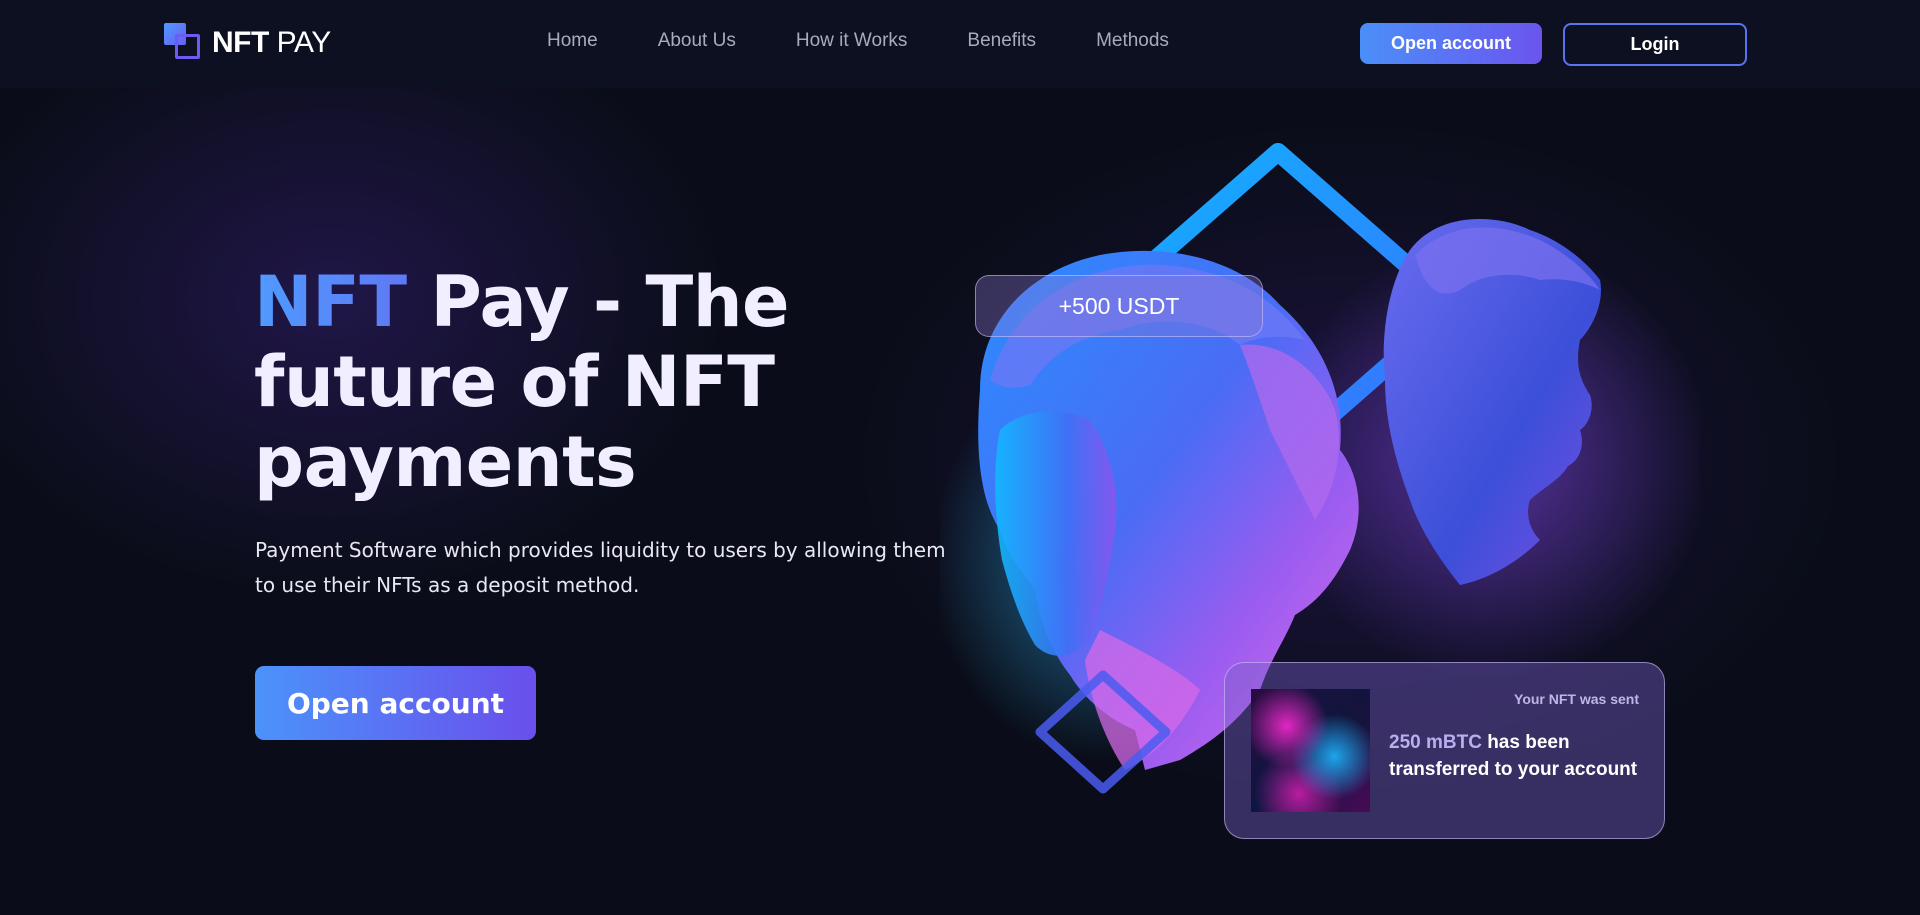  Describe the element at coordinates (1451, 43) in the screenshot. I see `open-account-nav-button: Open account` at that location.